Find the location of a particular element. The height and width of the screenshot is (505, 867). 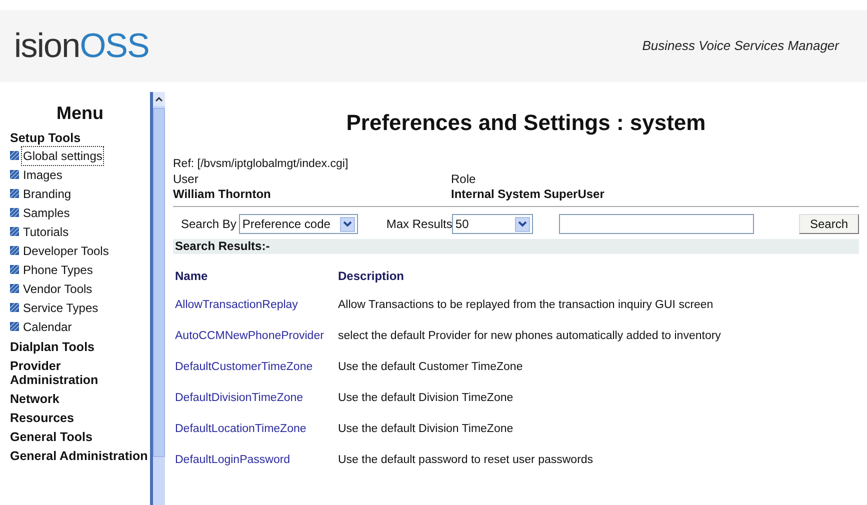

results-header: Search Results:- is located at coordinates (516, 246).